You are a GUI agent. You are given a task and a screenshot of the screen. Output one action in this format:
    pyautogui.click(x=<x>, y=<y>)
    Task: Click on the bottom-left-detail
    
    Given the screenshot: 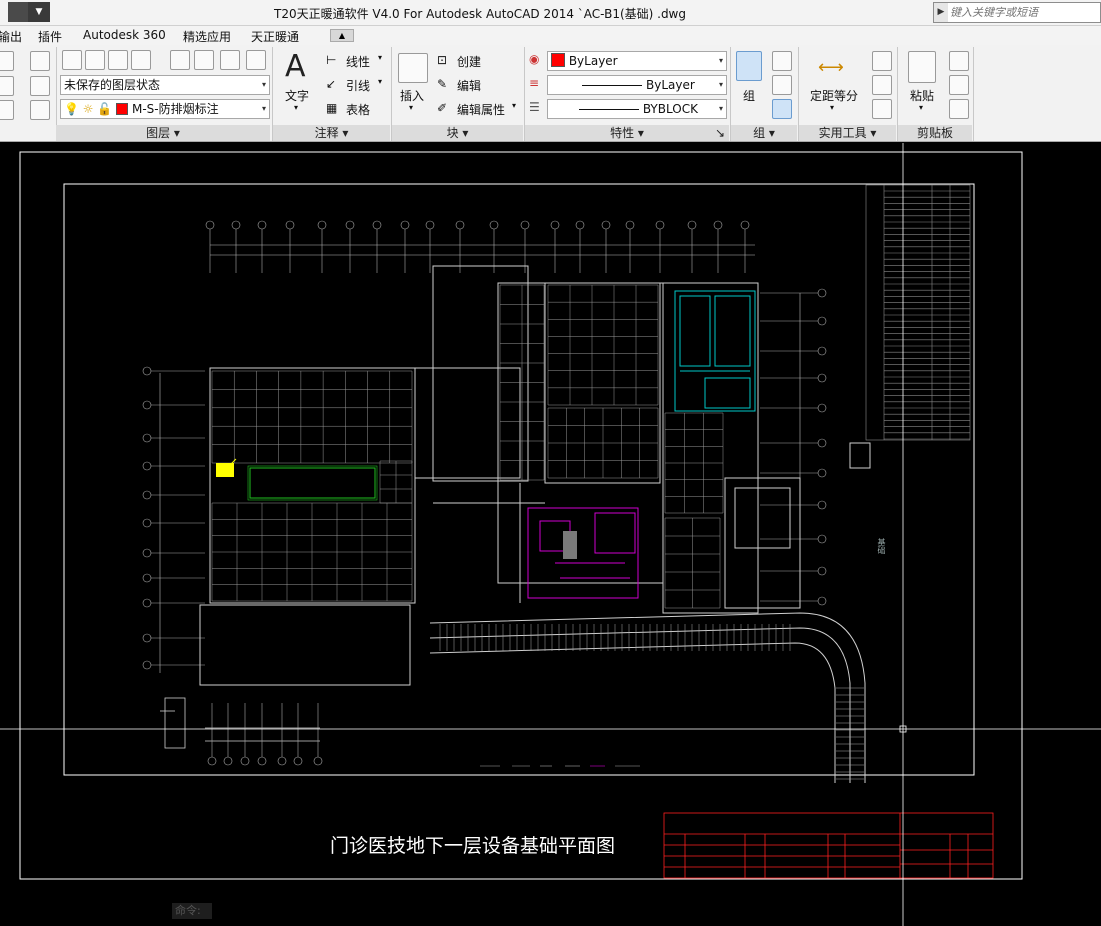 What is the action you would take?
    pyautogui.click(x=240, y=723)
    